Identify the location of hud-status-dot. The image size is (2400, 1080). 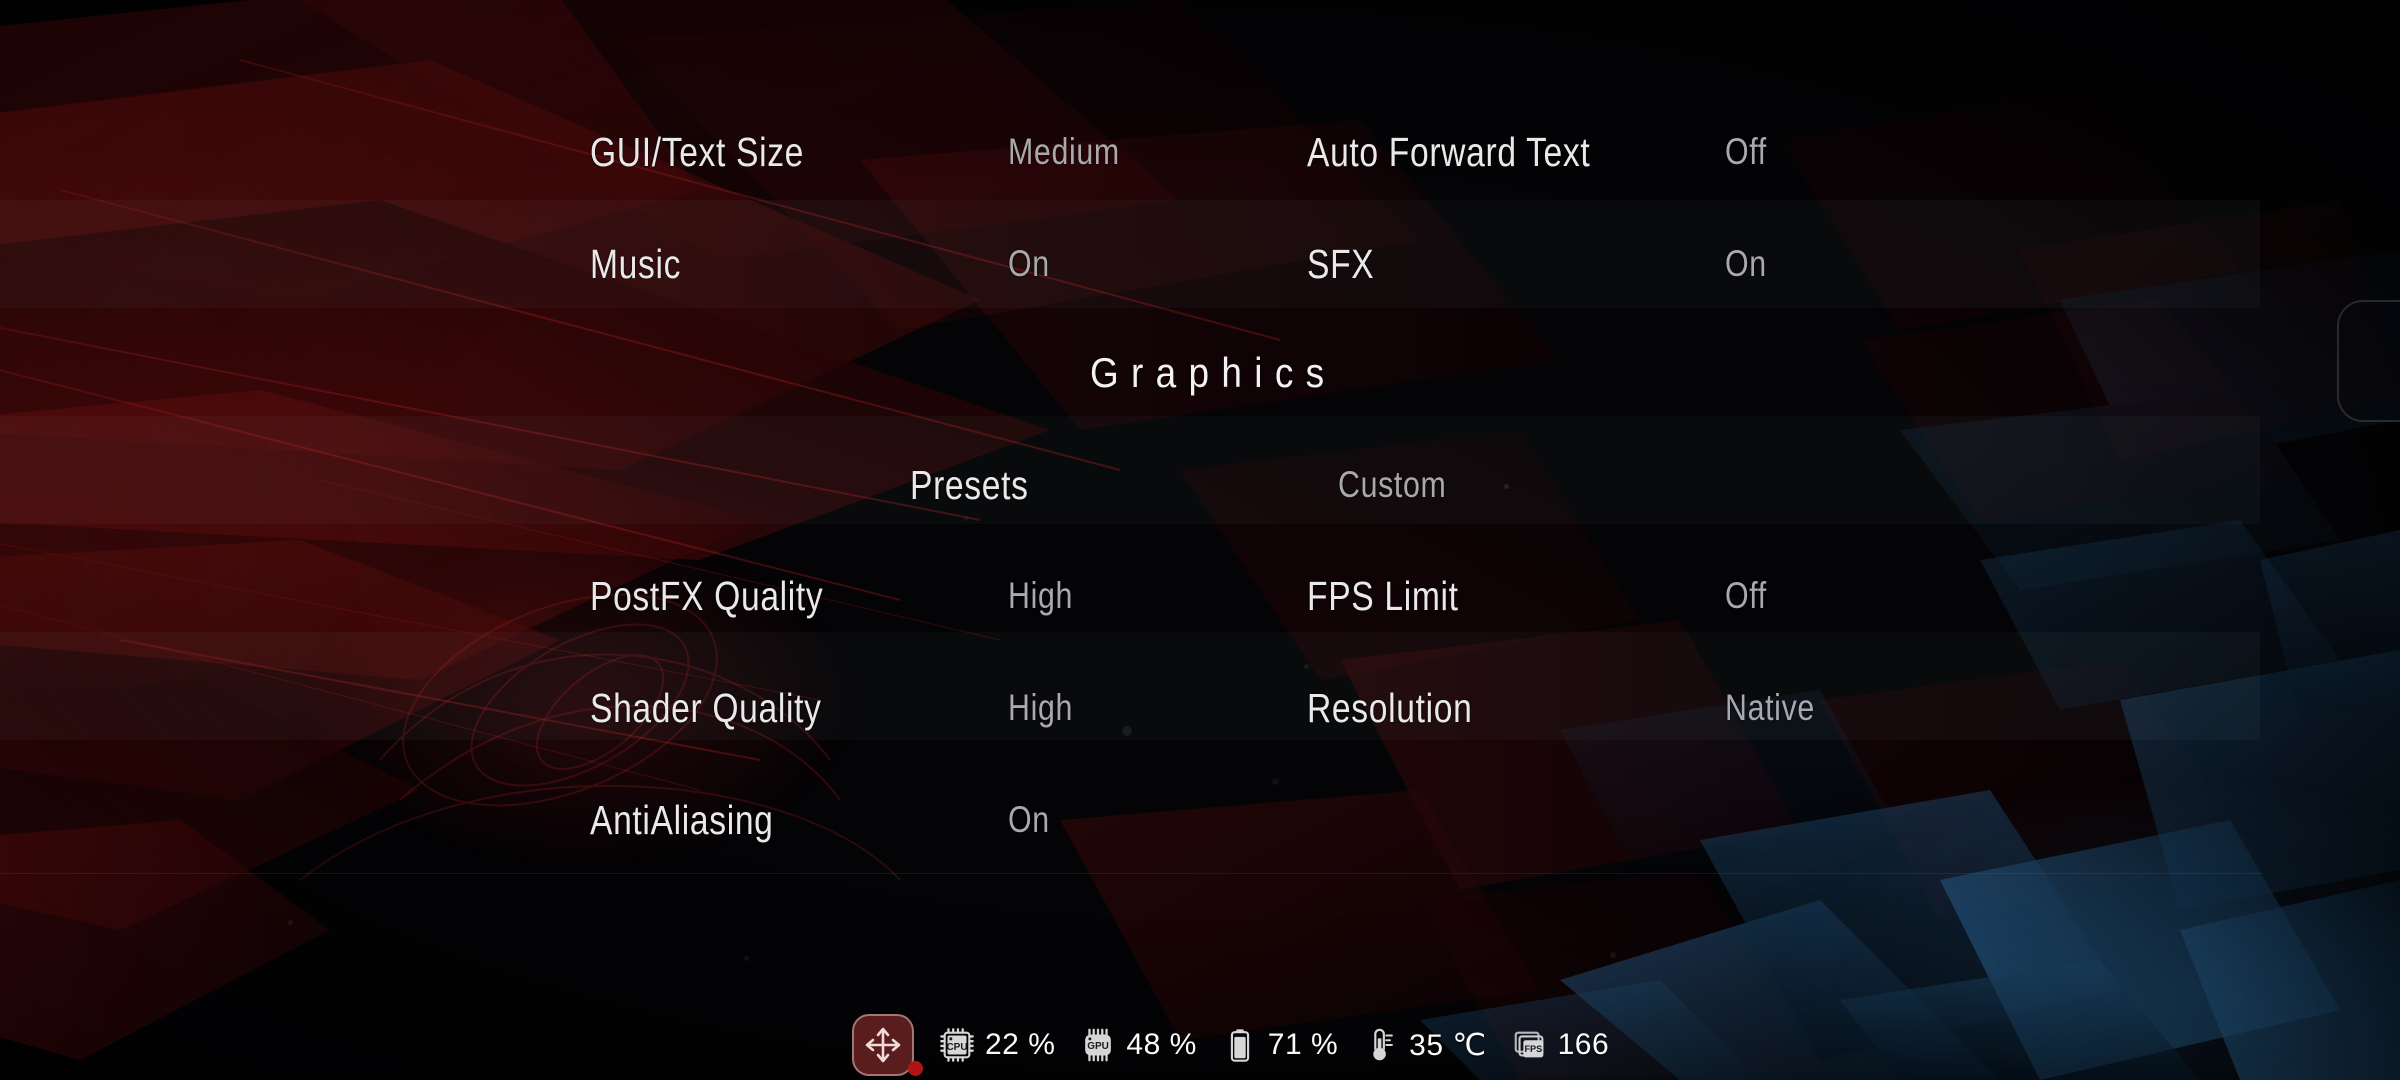
(915, 1068).